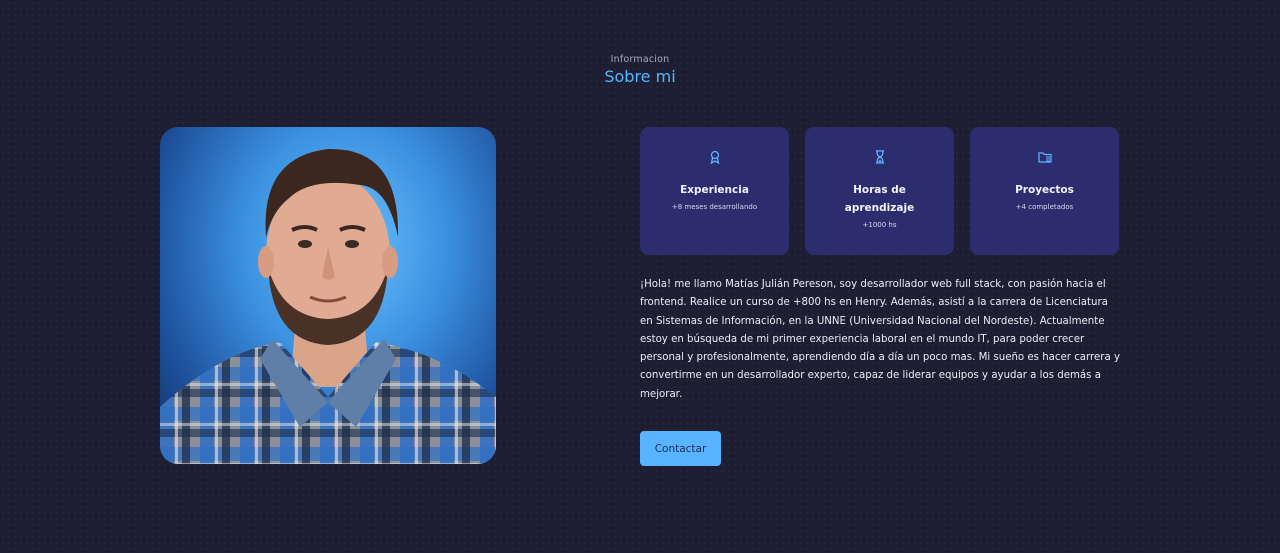 This screenshot has height=553, width=1280. Describe the element at coordinates (1044, 207) in the screenshot. I see `card-subtitle: +4 completados` at that location.